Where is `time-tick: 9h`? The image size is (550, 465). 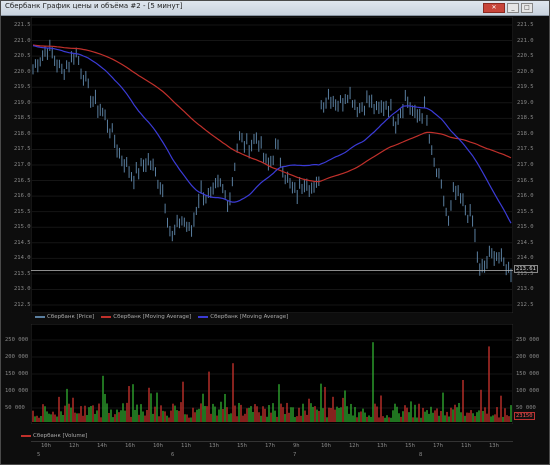
time-tick: 9h is located at coordinates (296, 446).